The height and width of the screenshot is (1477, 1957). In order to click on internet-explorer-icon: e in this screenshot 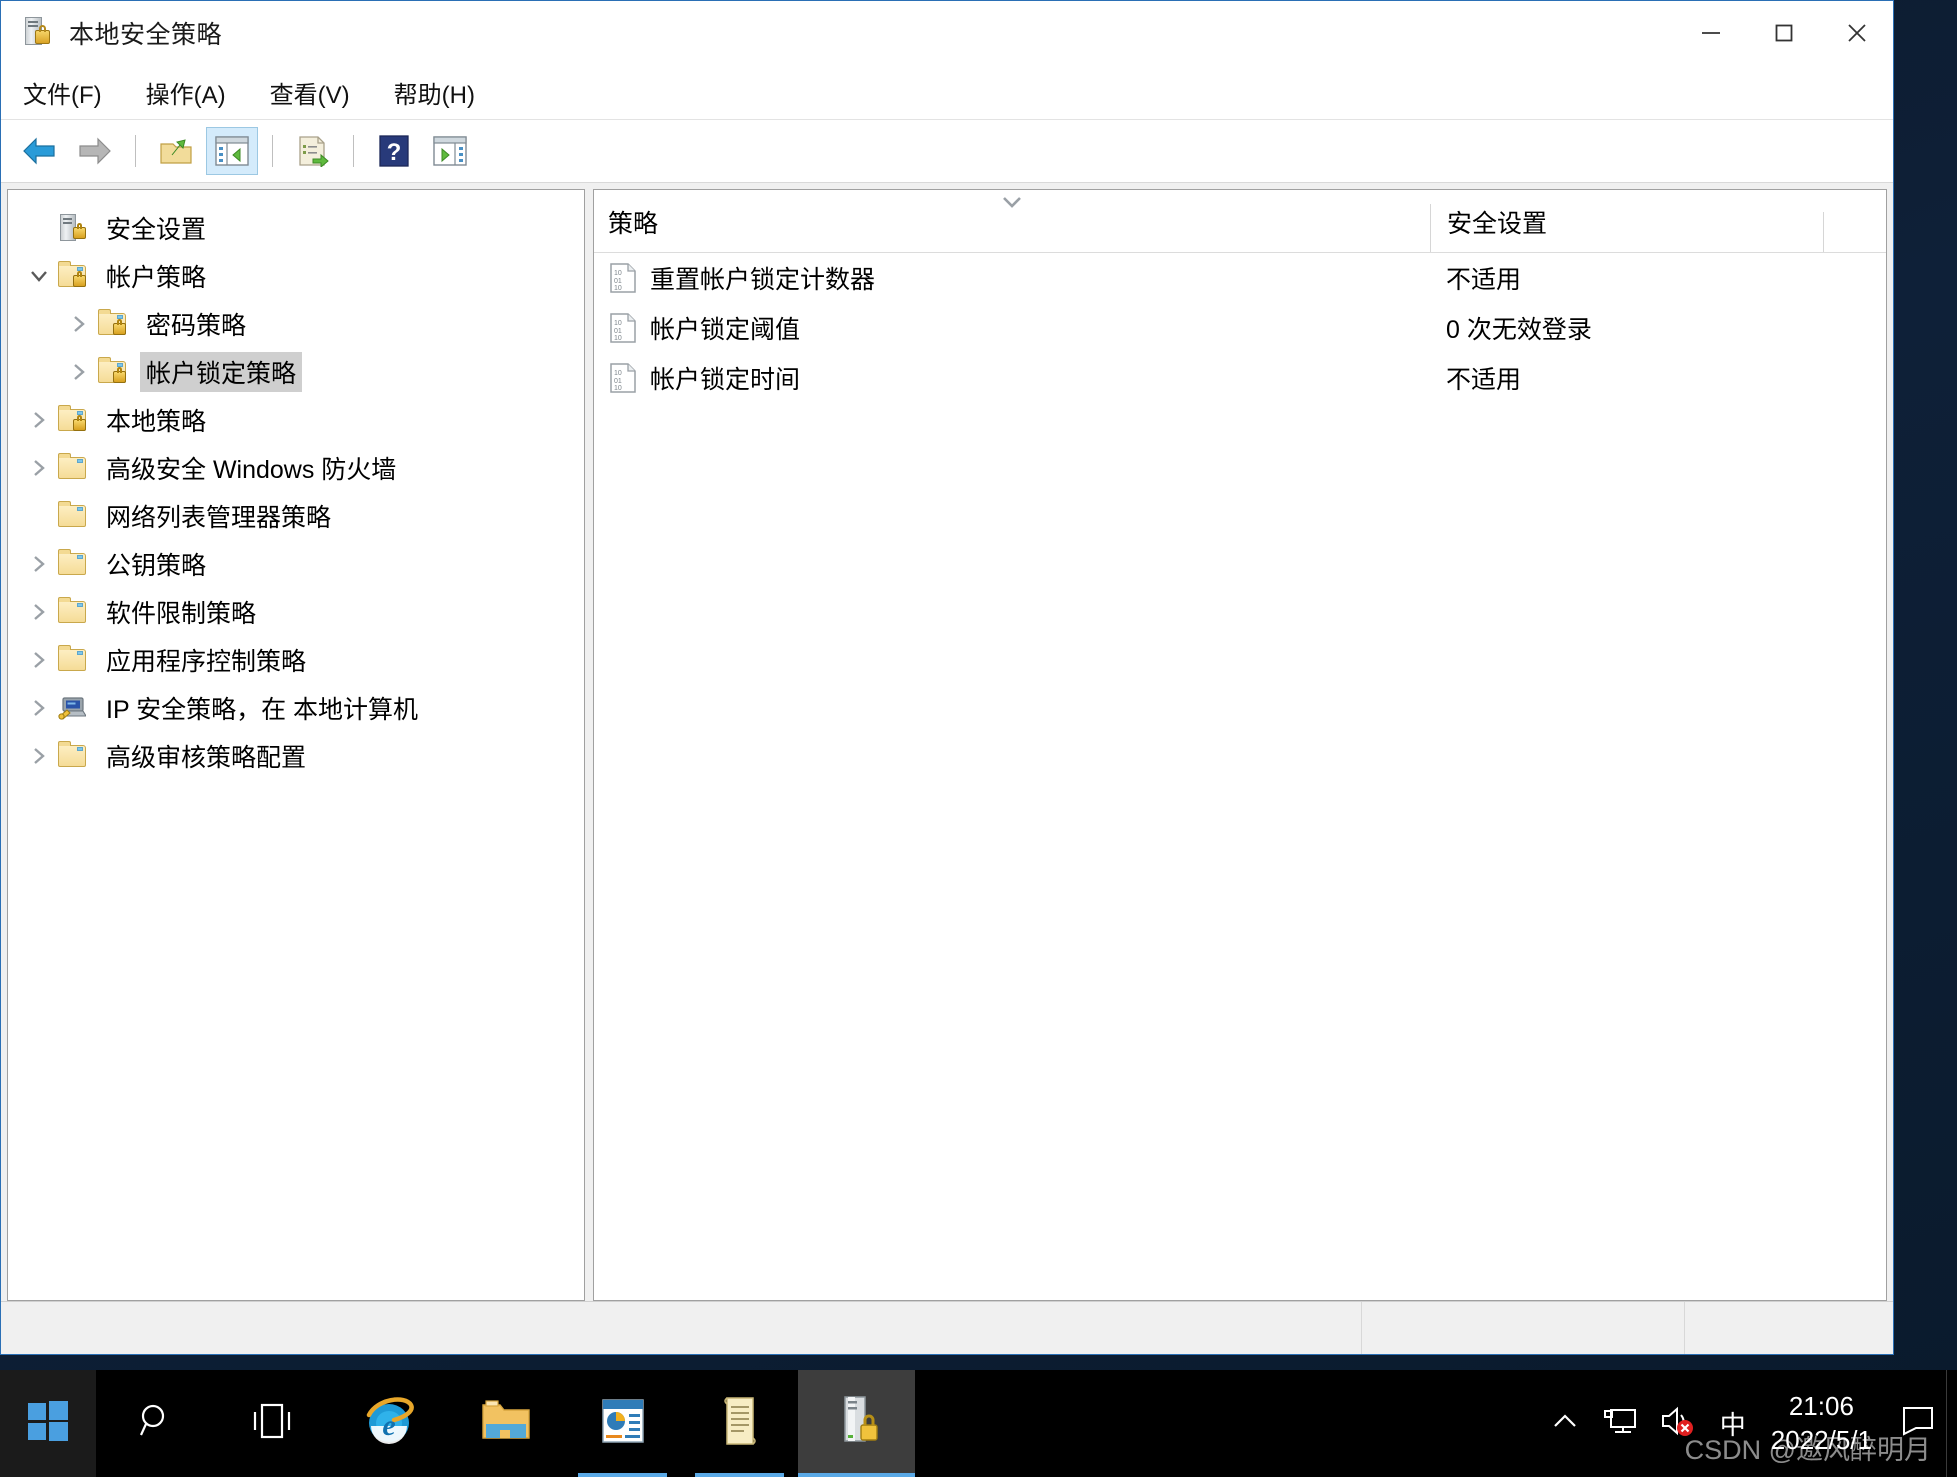, I will do `click(389, 1423)`.